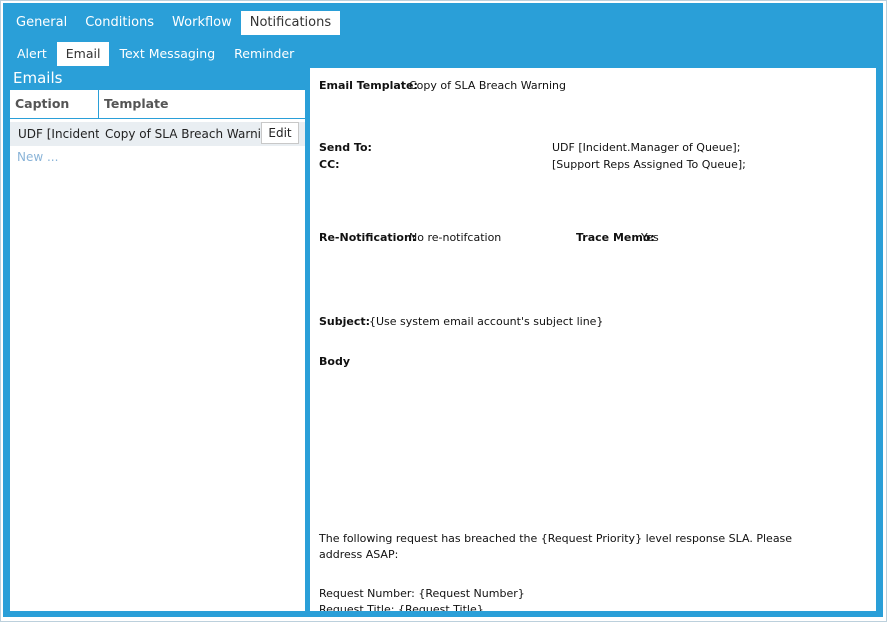 This screenshot has width=887, height=622. What do you see at coordinates (329, 164) in the screenshot?
I see `cc-label: CC:` at bounding box center [329, 164].